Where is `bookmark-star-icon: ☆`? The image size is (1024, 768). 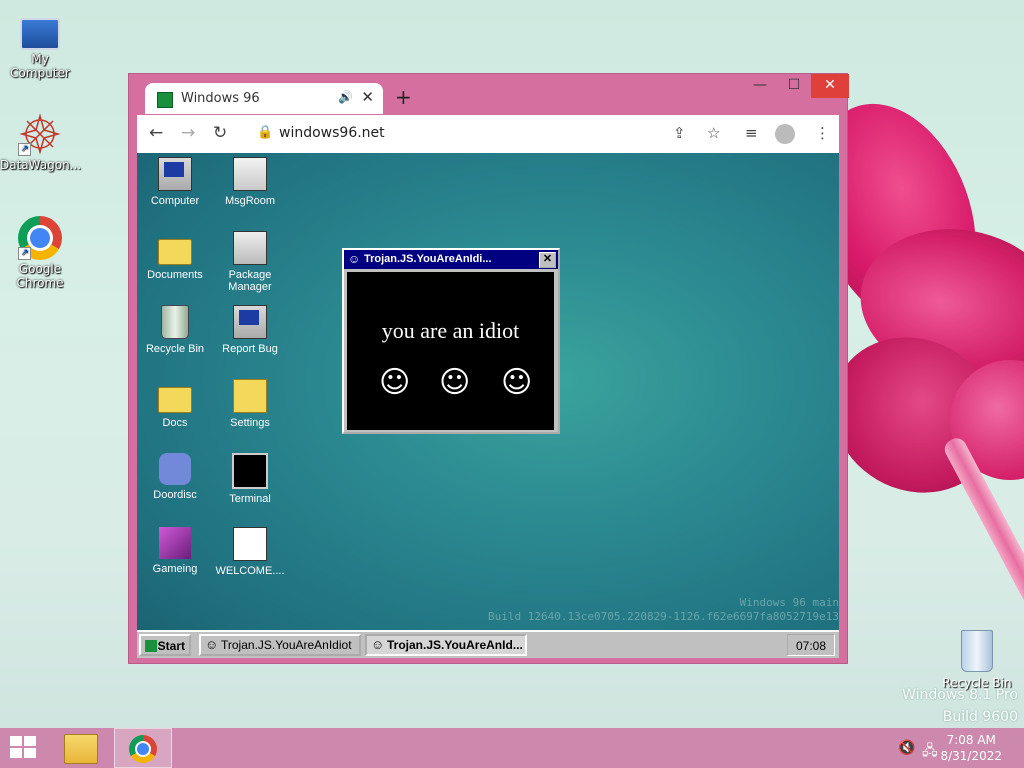
bookmark-star-icon: ☆ is located at coordinates (713, 133).